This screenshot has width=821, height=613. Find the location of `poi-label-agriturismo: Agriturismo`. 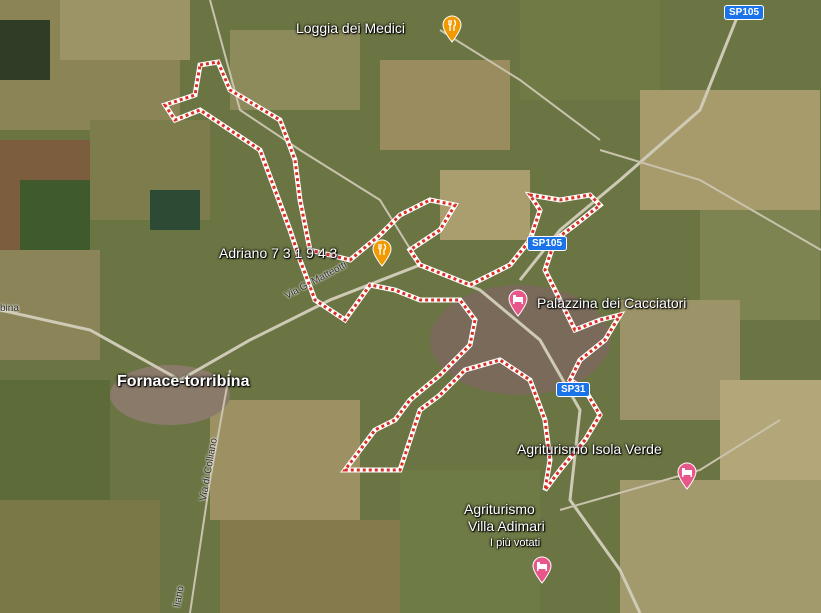

poi-label-agriturismo: Agriturismo is located at coordinates (499, 509).